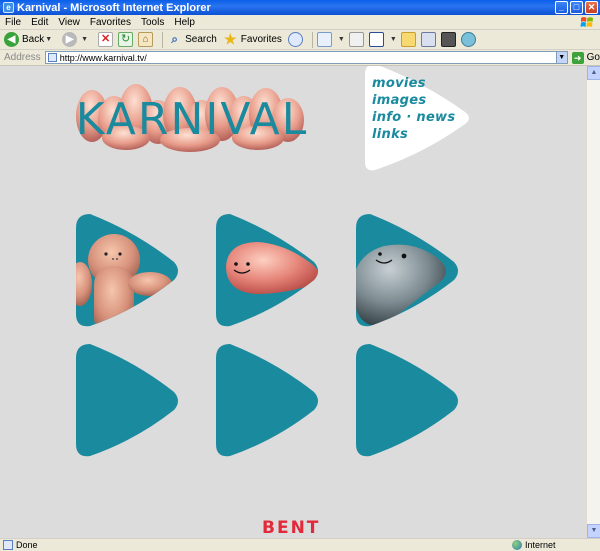  I want to click on status-left: Done, so click(19, 545).